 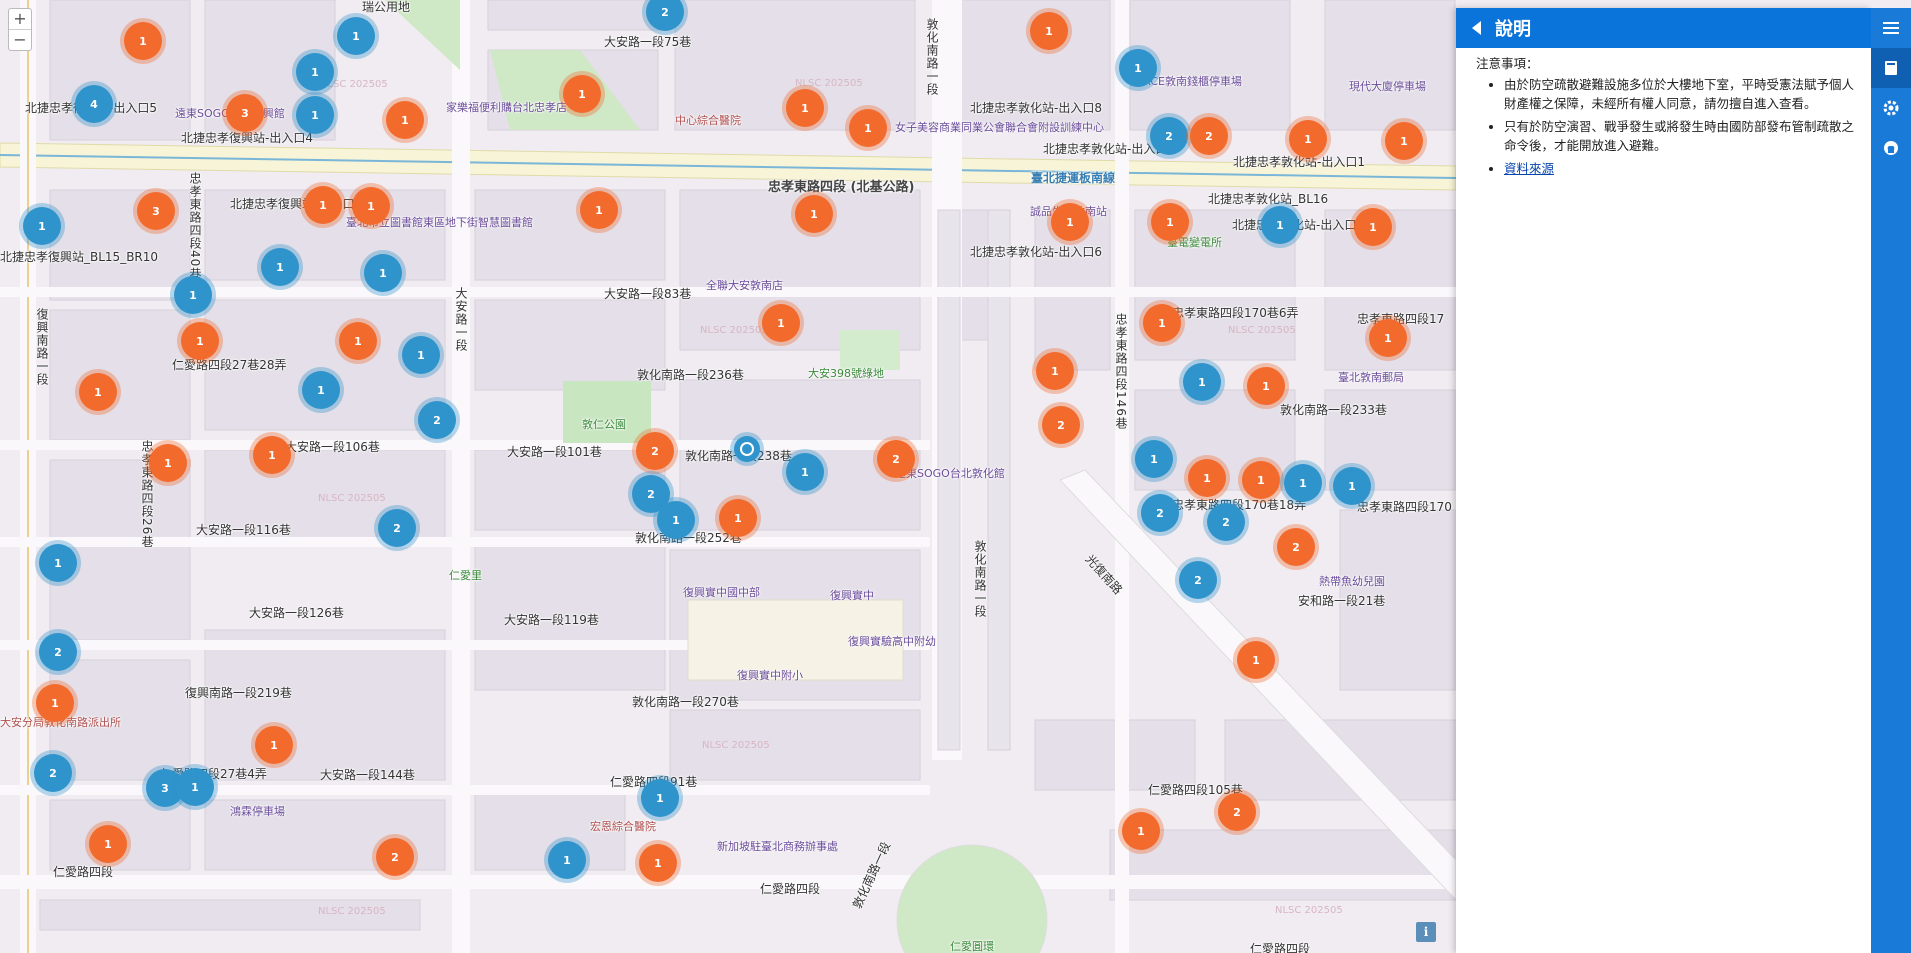 I want to click on poi-label: ACE敦南錢櫃停車場, so click(x=1192, y=81).